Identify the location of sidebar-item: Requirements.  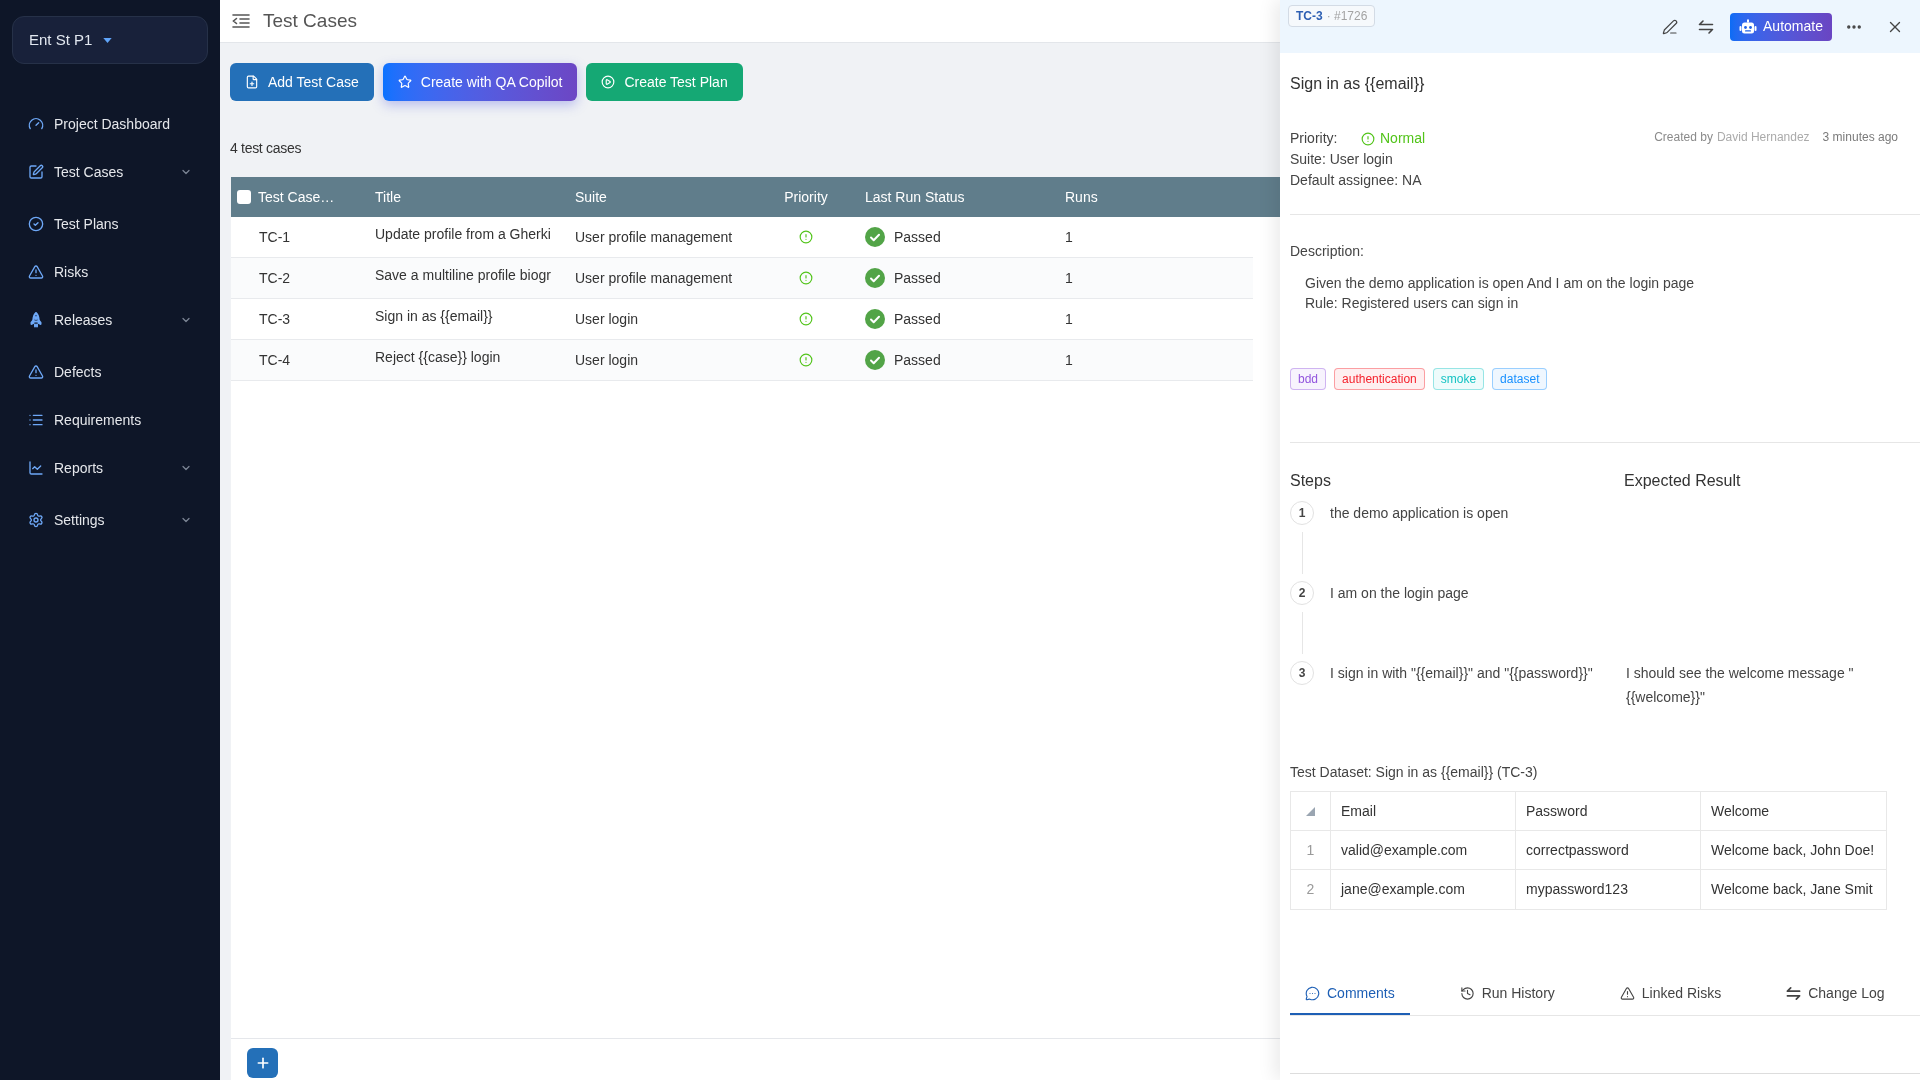
(86, 420).